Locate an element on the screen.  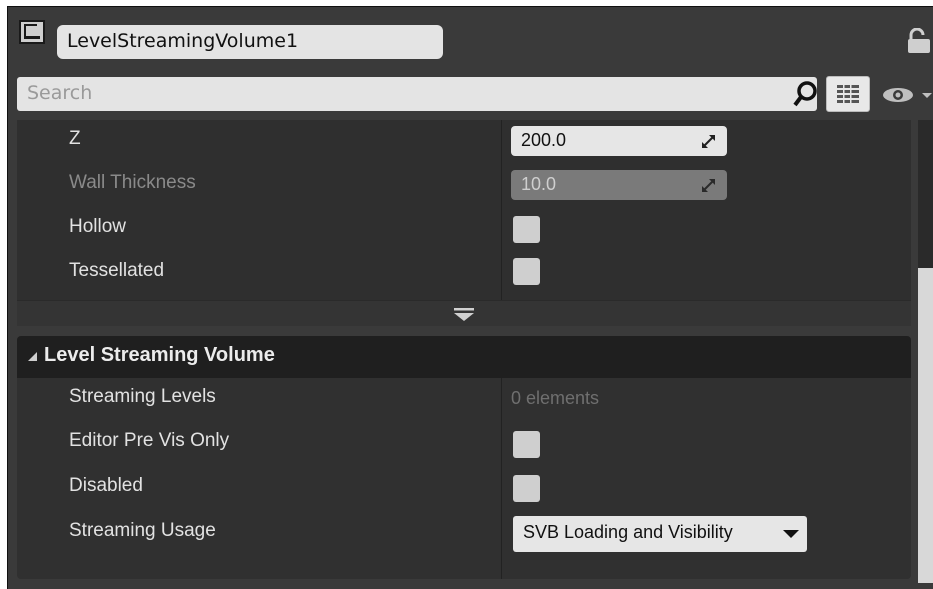
actor-name-field: LevelStreamingVolume1 is located at coordinates (250, 42).